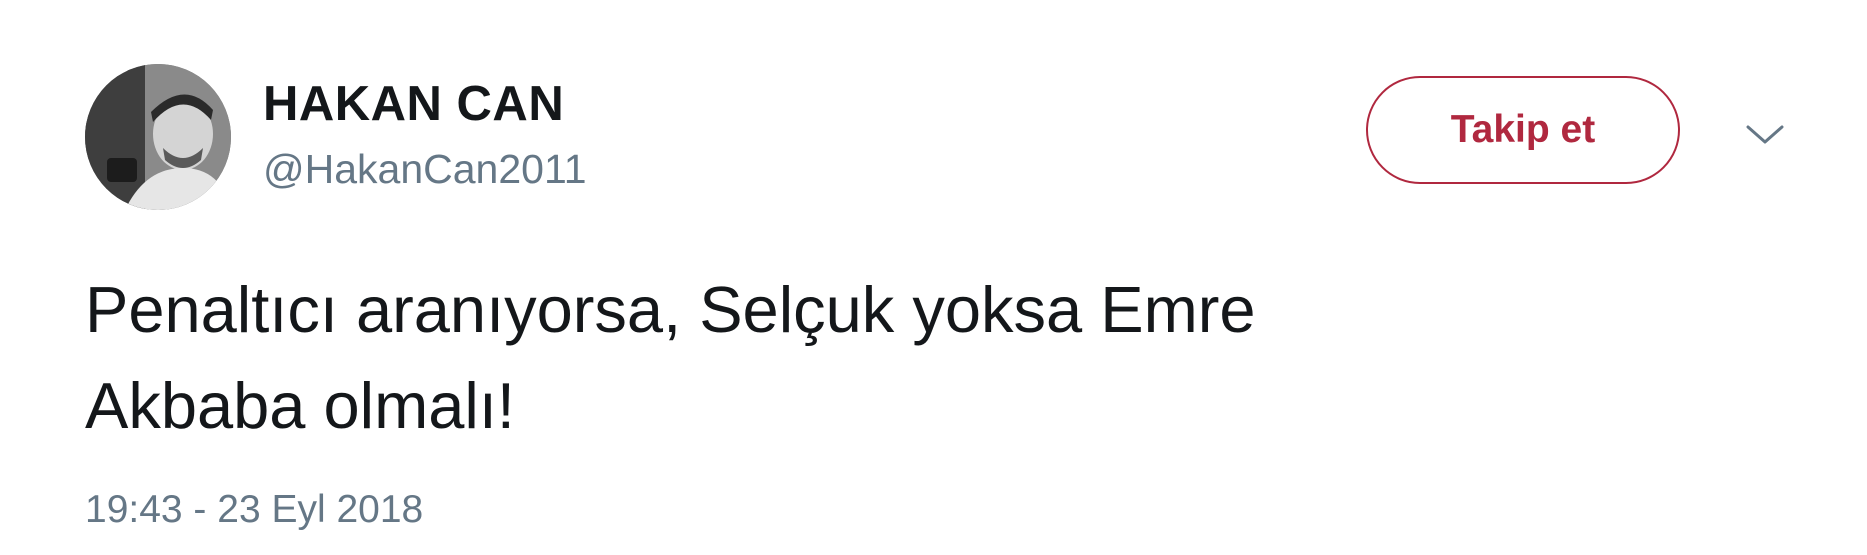 Image resolution: width=1867 pixels, height=555 pixels. Describe the element at coordinates (413, 104) in the screenshot. I see `display-name: HAKAN CAN` at that location.